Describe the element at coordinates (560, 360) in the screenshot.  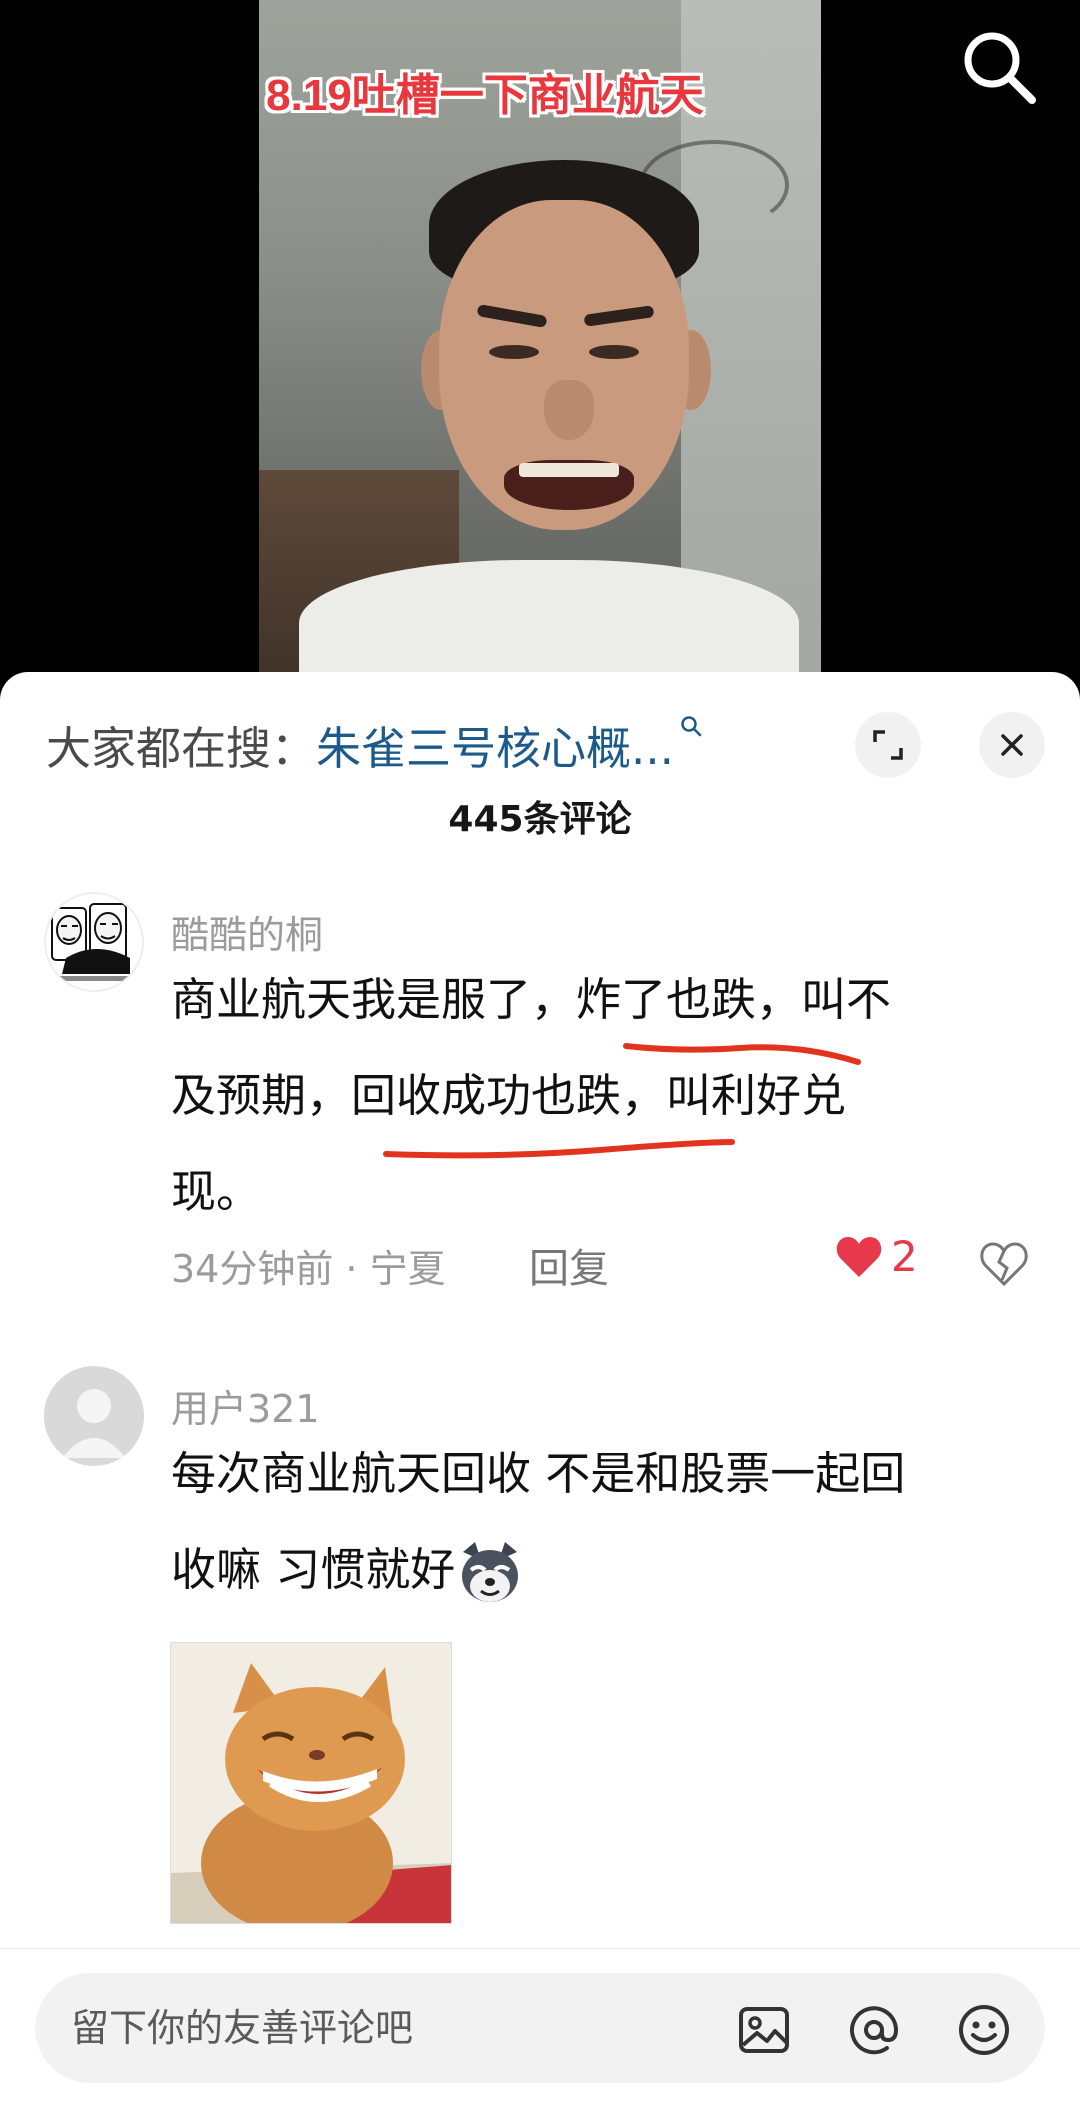
I see `video-person` at that location.